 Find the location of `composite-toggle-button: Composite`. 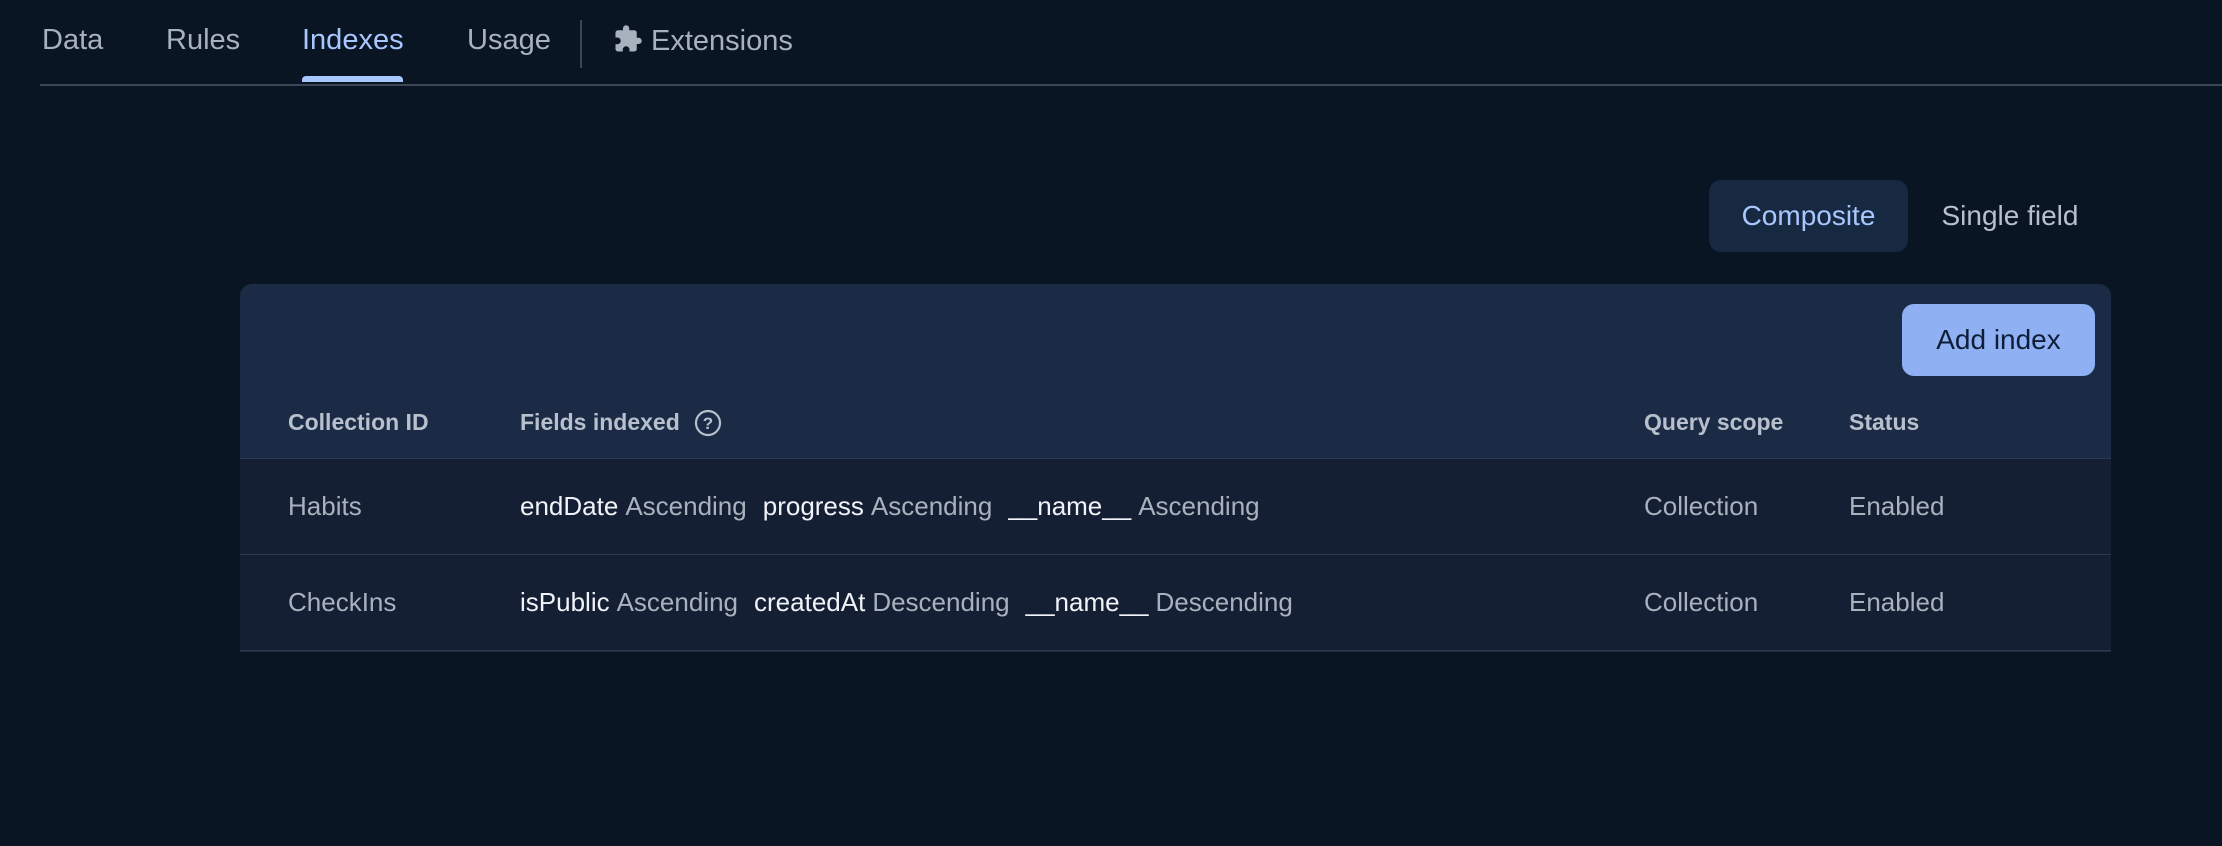

composite-toggle-button: Composite is located at coordinates (1808, 216).